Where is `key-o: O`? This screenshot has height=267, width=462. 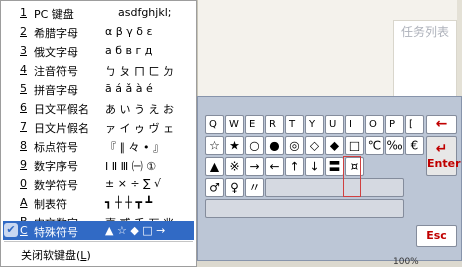
key-o: O is located at coordinates (374, 124).